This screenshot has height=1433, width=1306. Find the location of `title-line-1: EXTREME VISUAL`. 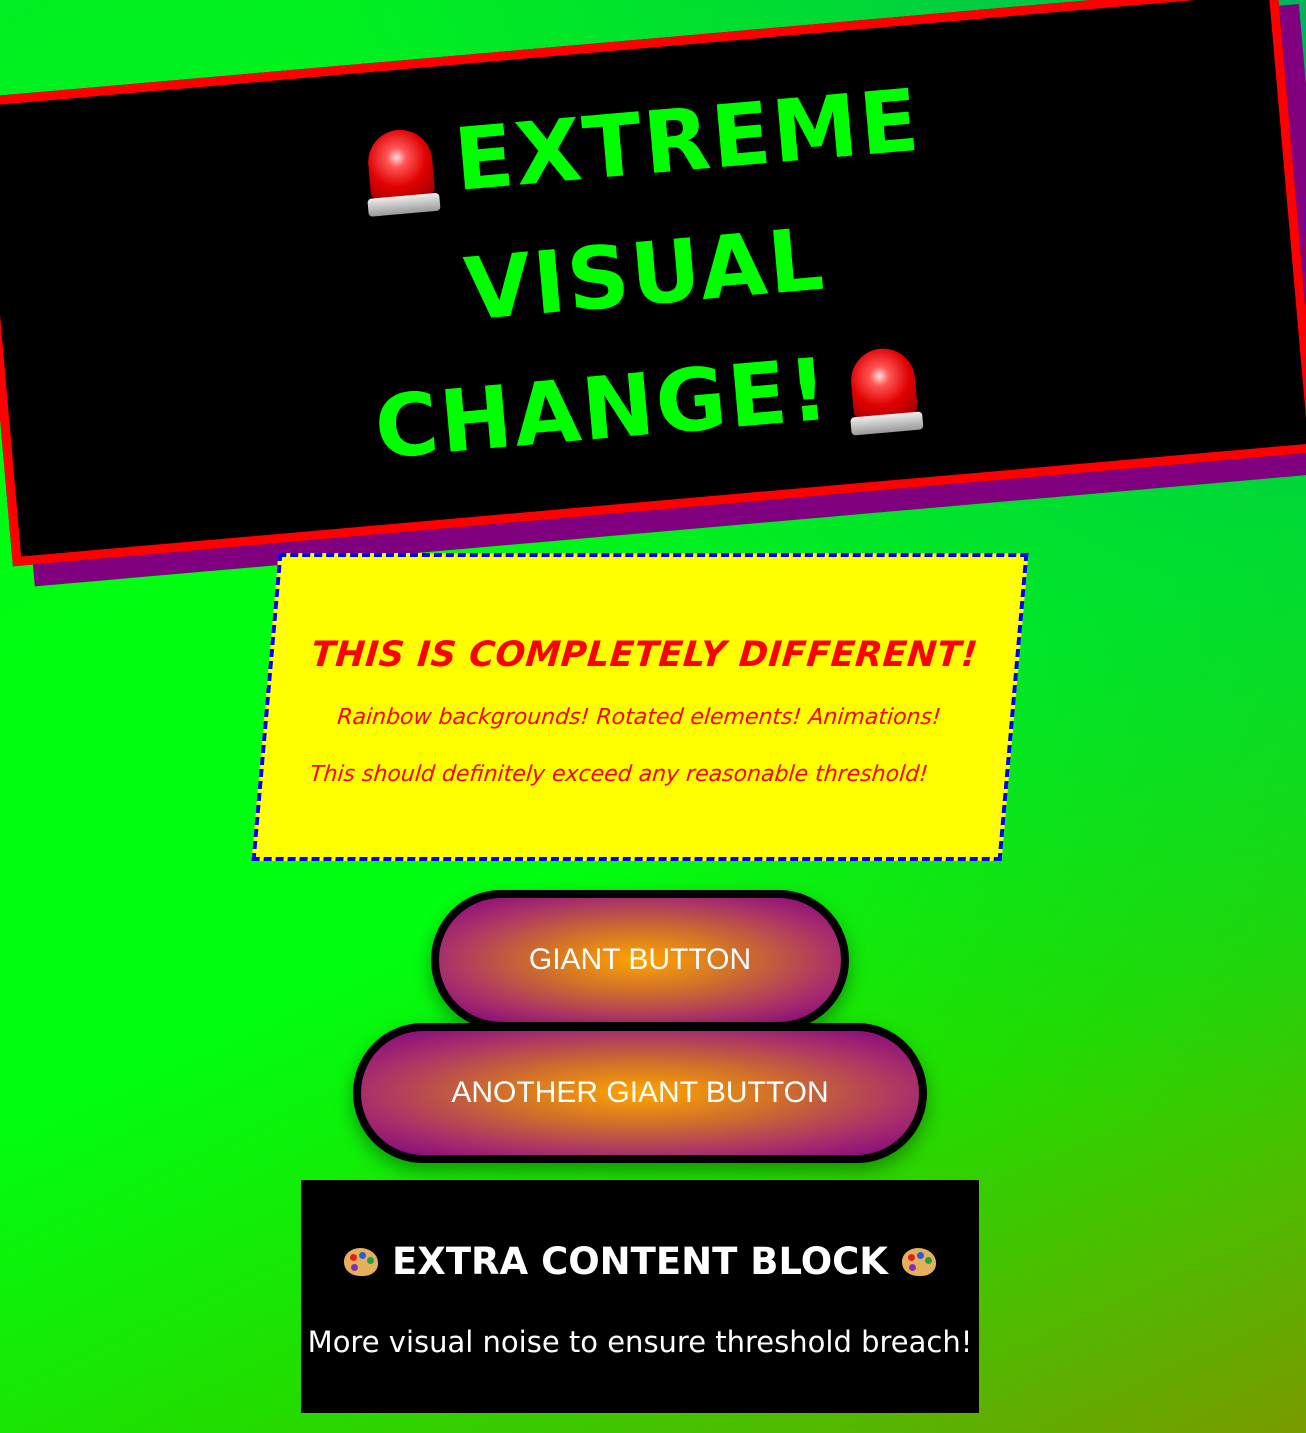

title-line-1: EXTREME VISUAL is located at coordinates (687, 205).